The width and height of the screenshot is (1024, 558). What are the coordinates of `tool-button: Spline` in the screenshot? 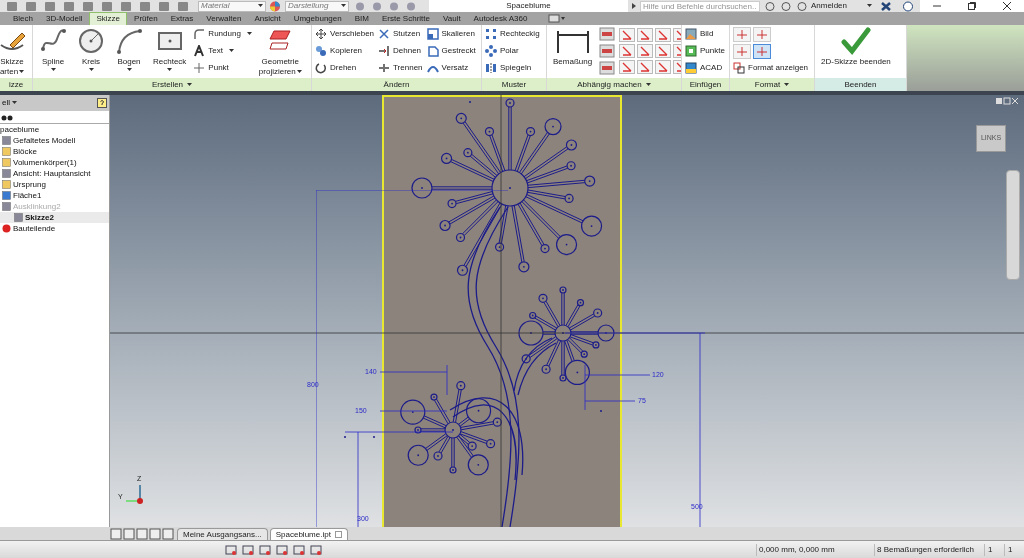 It's located at (53, 52).